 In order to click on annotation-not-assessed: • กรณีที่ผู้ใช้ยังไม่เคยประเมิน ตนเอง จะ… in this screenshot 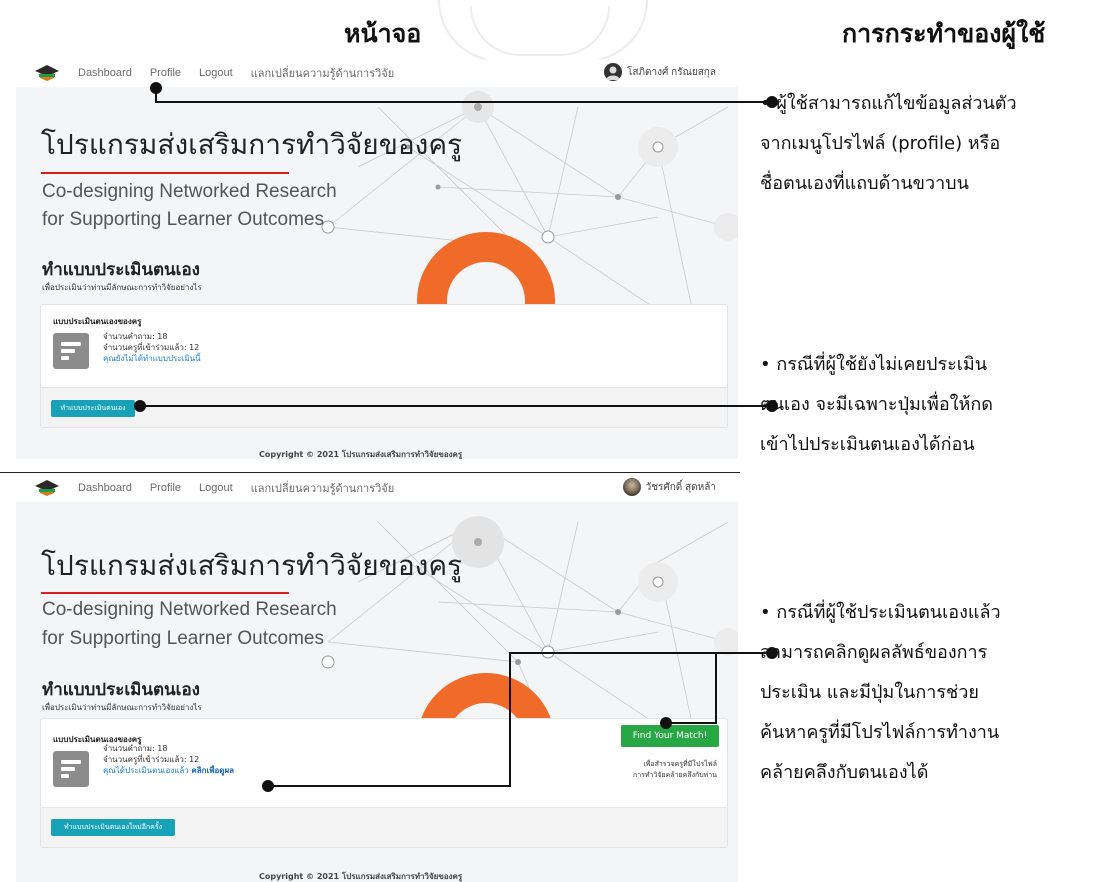, I will do `click(876, 405)`.